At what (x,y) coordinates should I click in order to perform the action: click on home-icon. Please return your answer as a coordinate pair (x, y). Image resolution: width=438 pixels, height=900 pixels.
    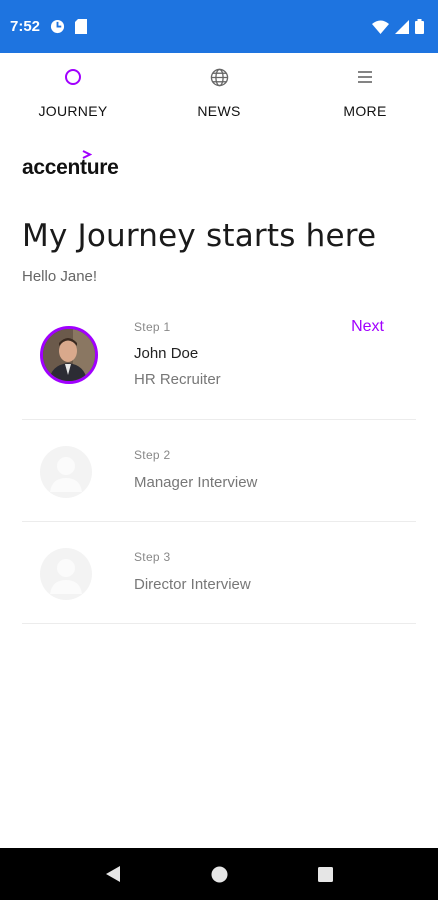
    Looking at the image, I should click on (219, 874).